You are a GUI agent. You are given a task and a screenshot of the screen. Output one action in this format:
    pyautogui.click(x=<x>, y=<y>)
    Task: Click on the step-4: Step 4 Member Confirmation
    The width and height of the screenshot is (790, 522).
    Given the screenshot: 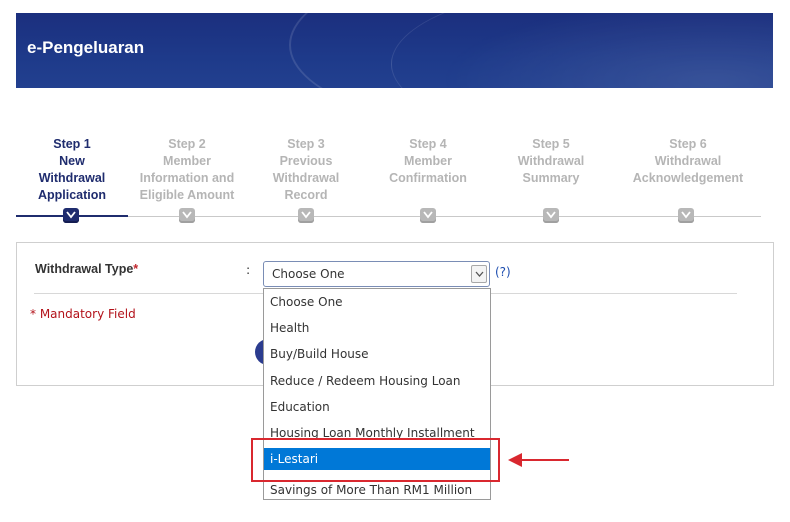 What is the action you would take?
    pyautogui.click(x=428, y=161)
    